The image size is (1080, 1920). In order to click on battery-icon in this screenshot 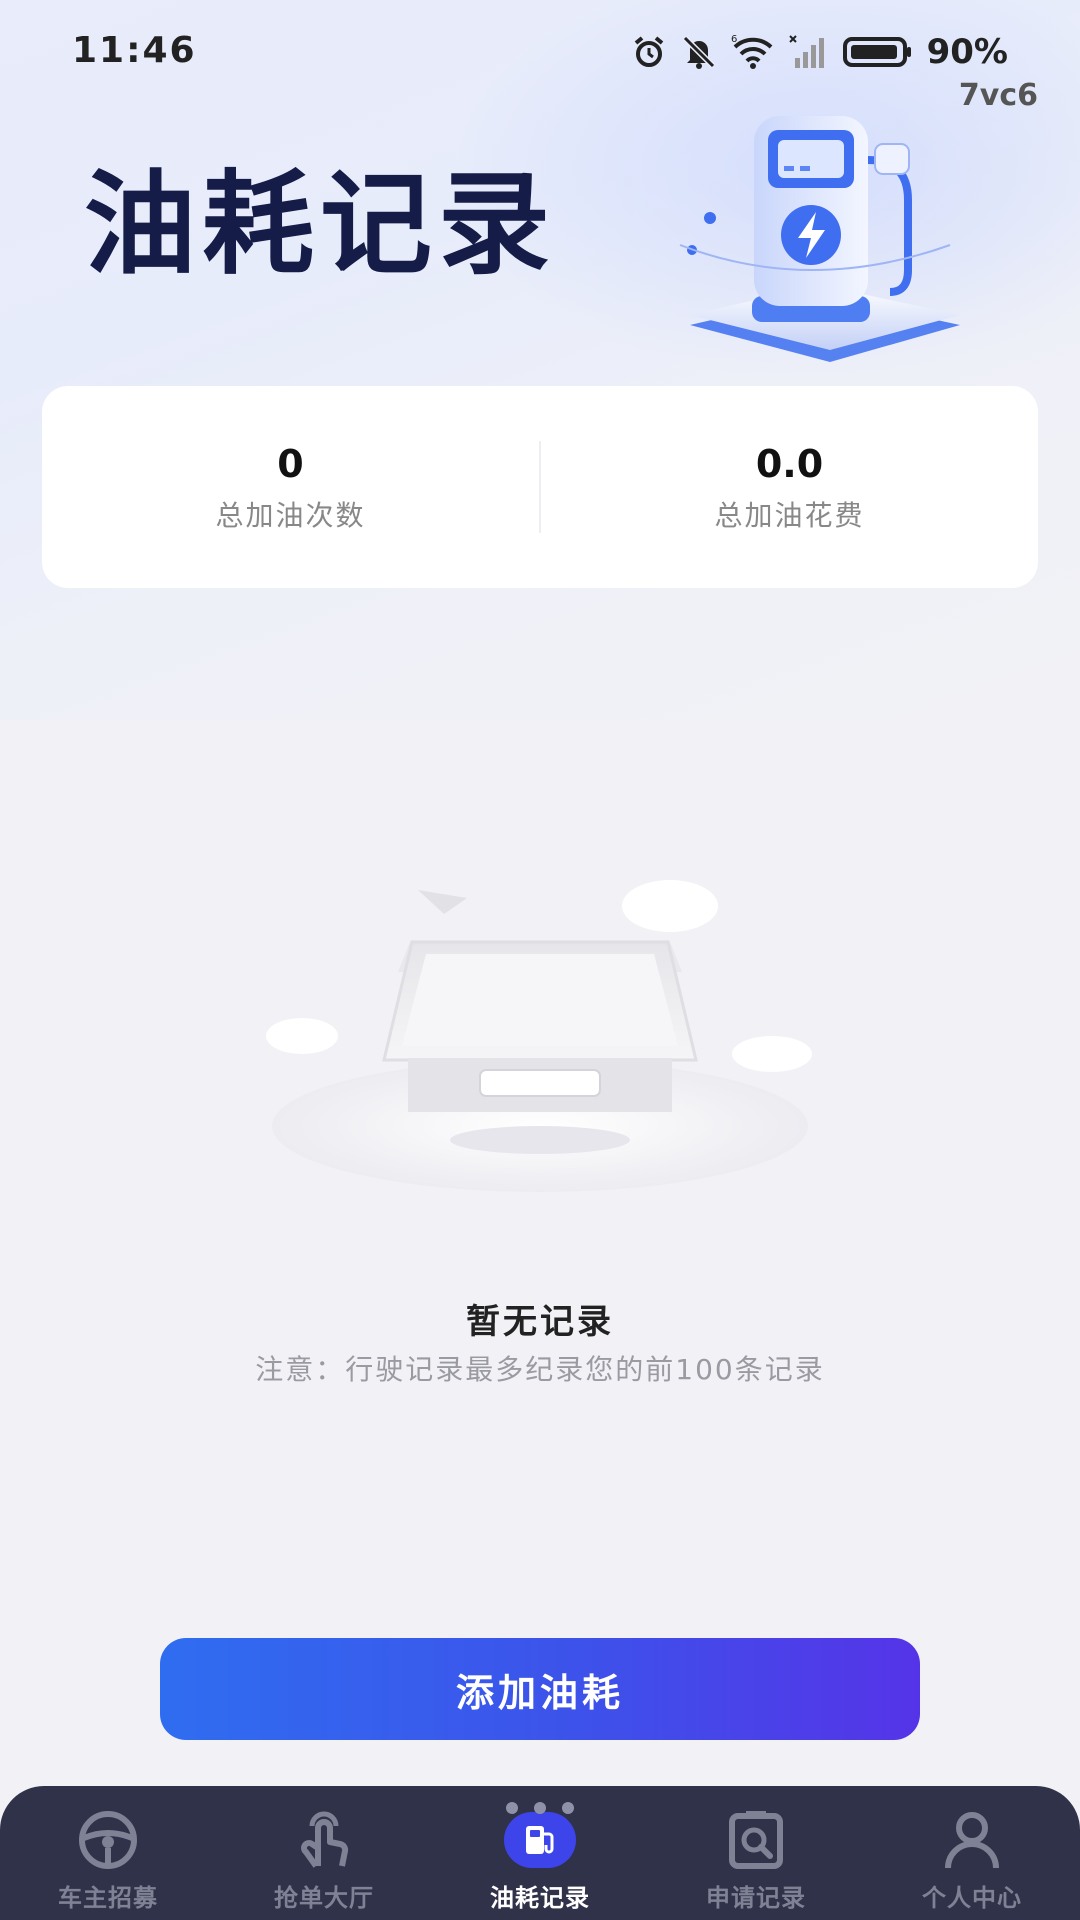, I will do `click(876, 52)`.